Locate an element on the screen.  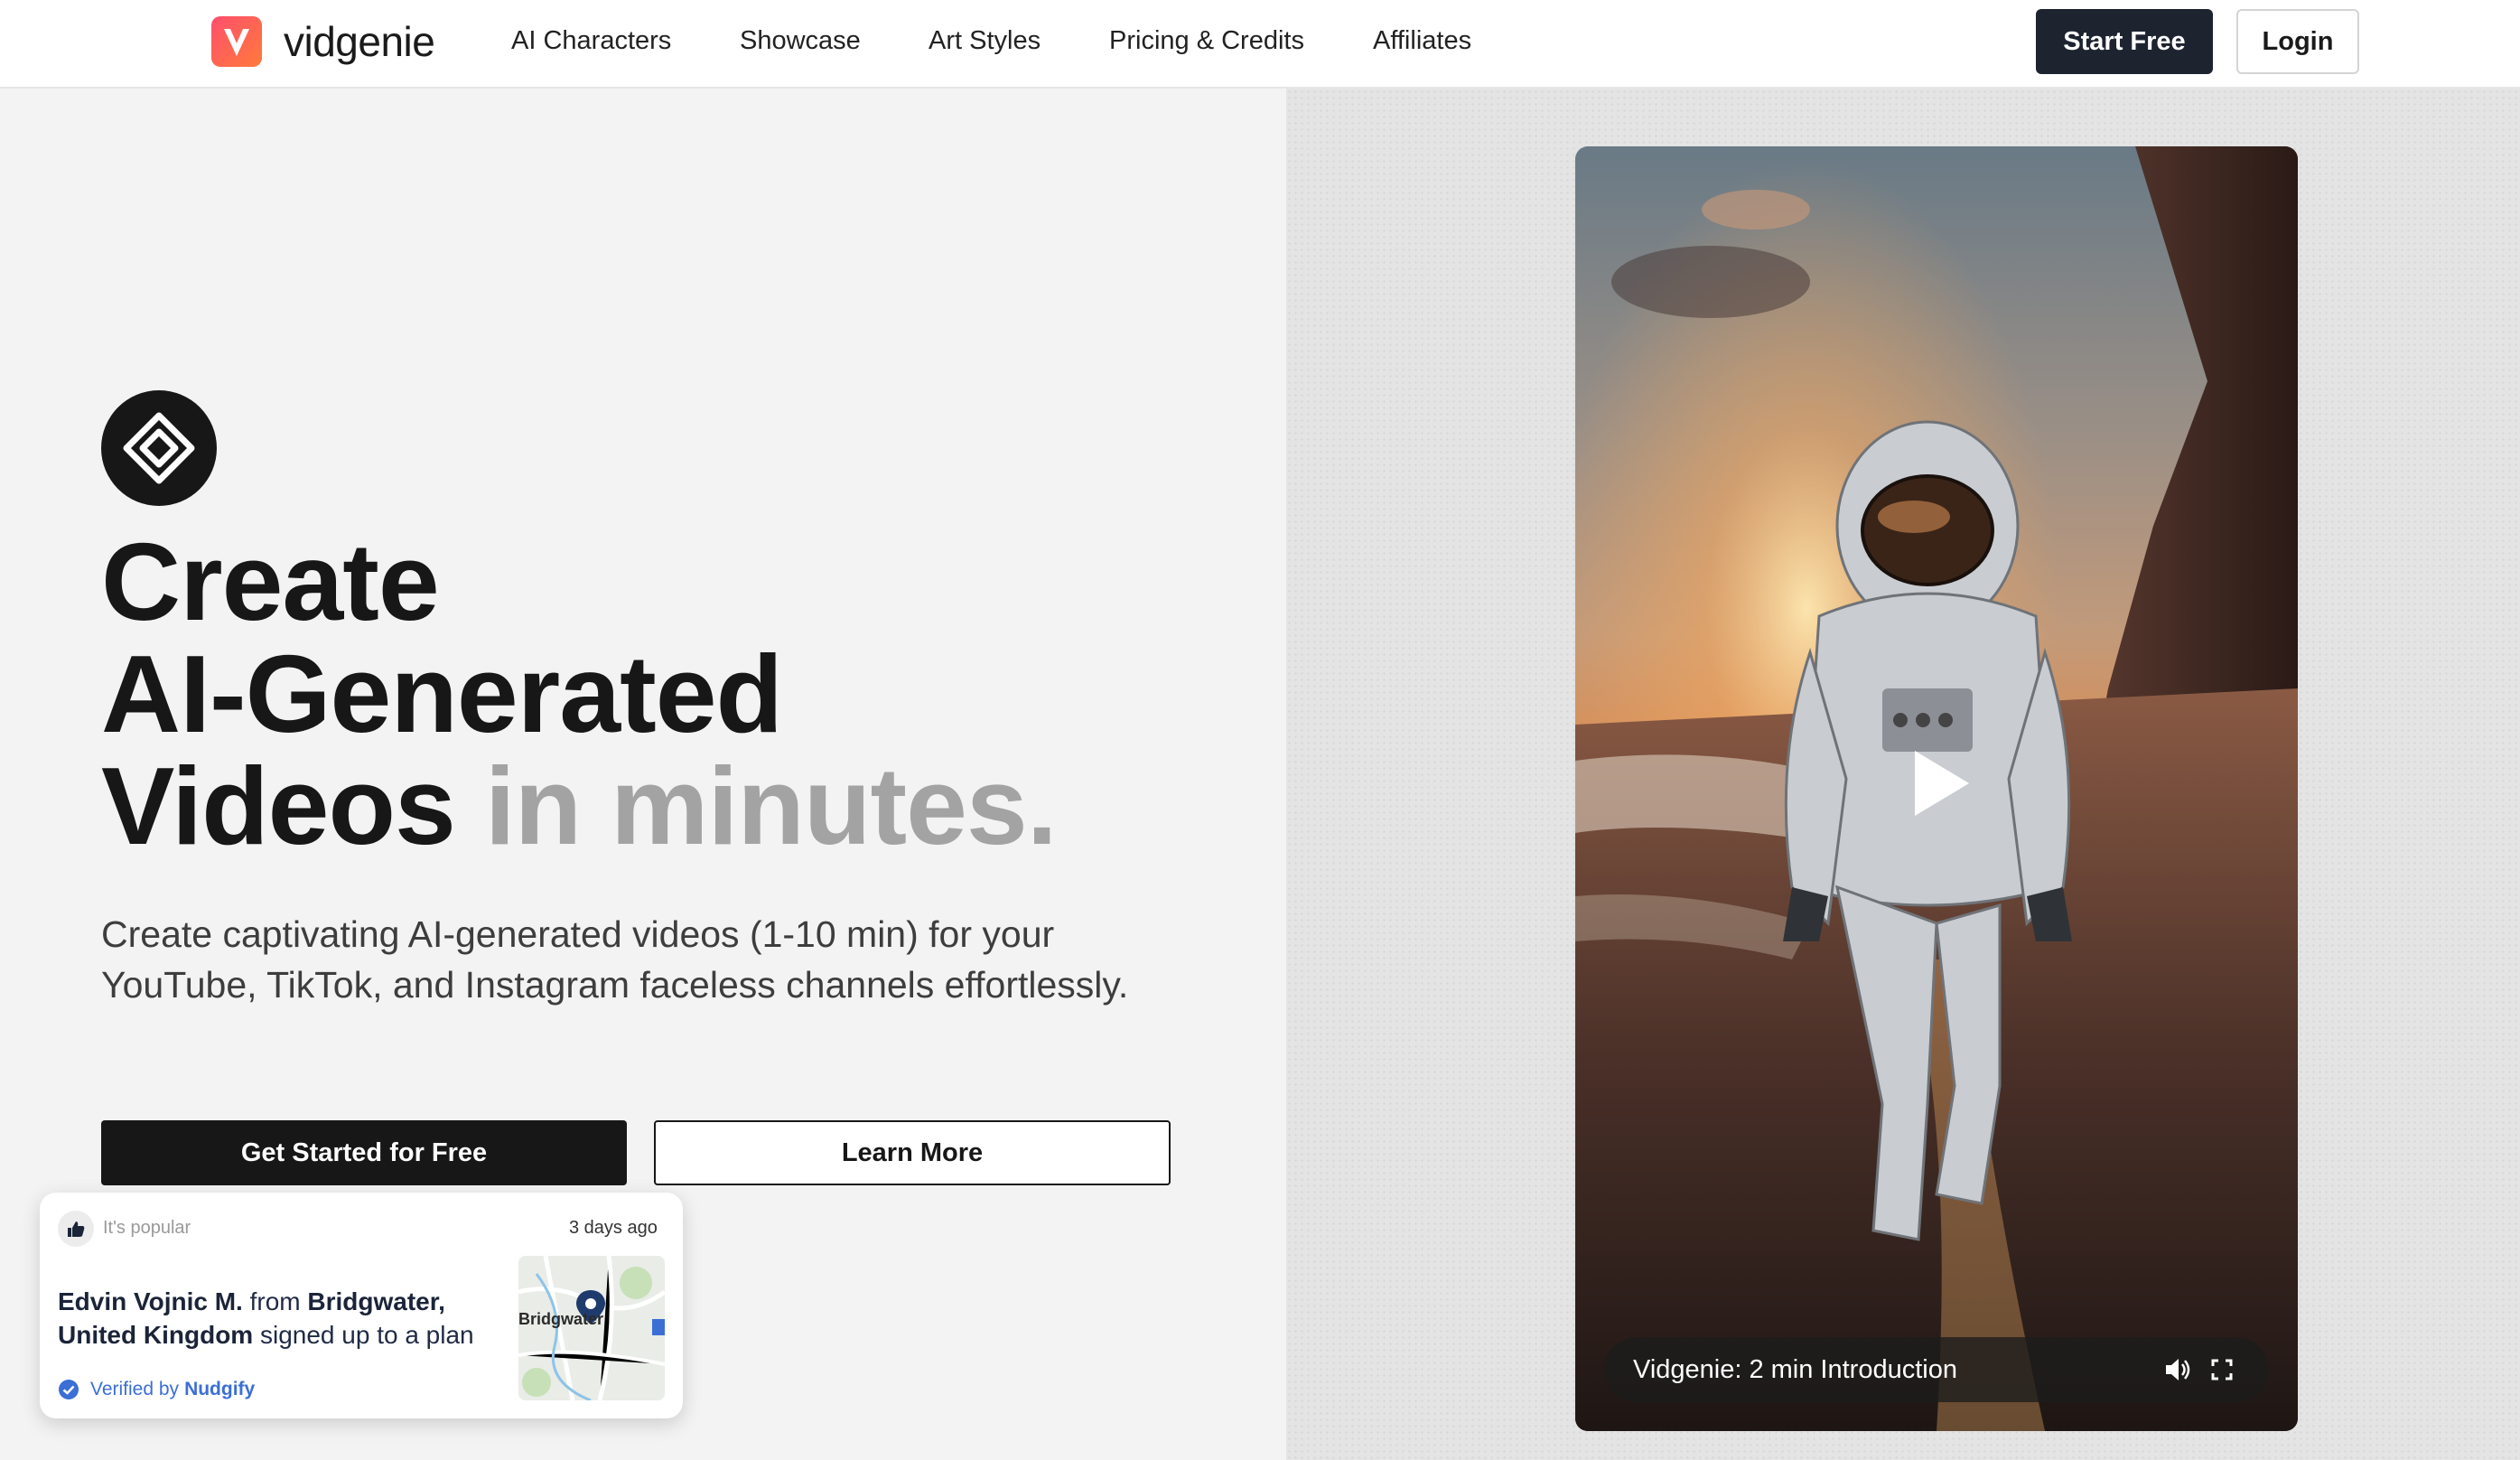
location-map: Bridgwater is located at coordinates (591, 1328).